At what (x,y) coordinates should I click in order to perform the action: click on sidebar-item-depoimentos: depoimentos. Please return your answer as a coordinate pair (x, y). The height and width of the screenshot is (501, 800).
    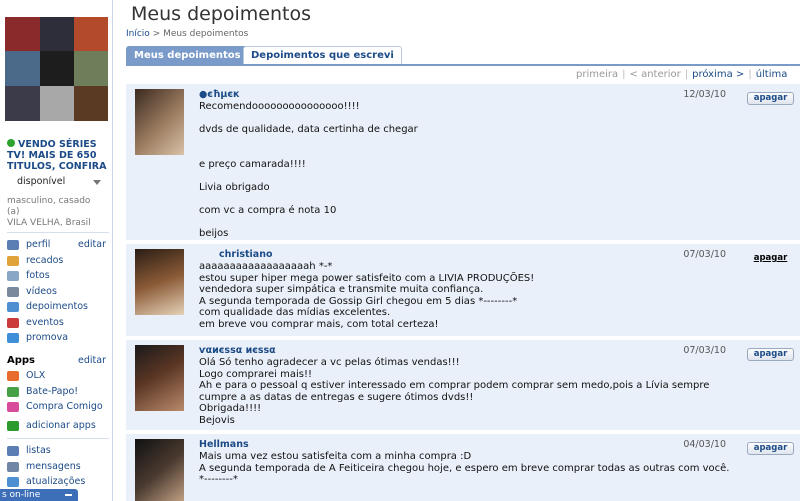
    Looking at the image, I should click on (59, 307).